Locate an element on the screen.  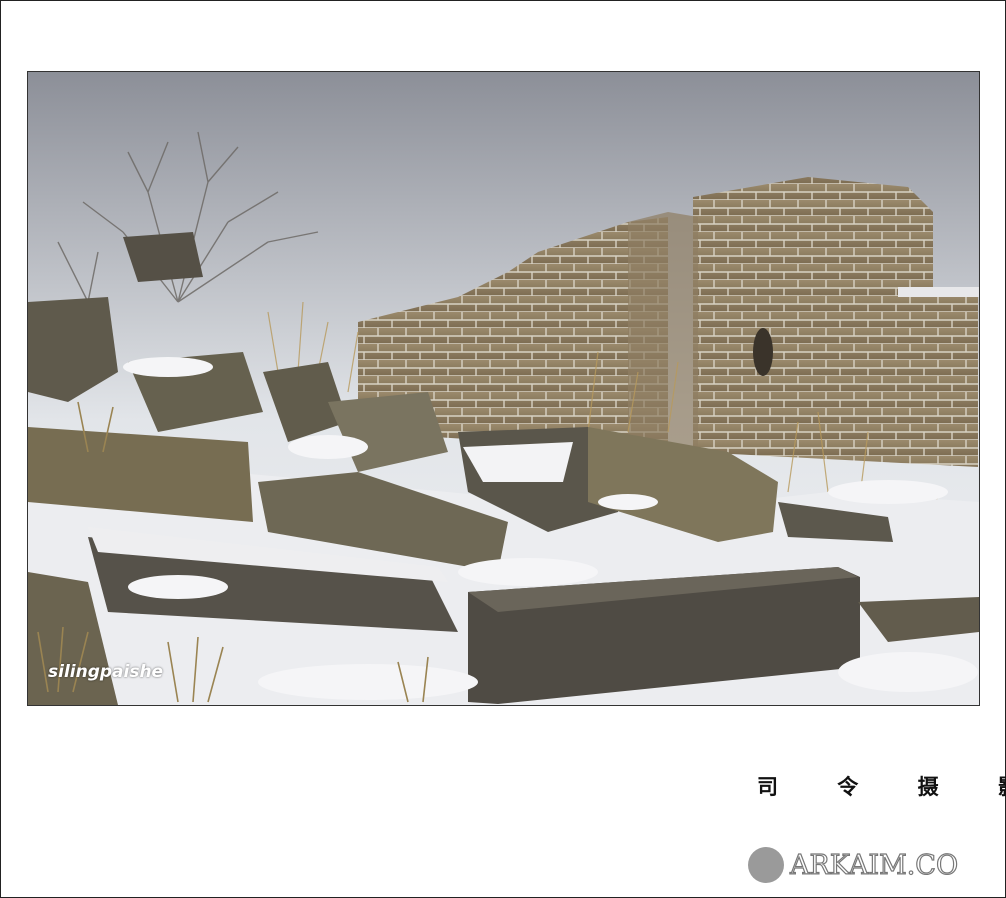
photographer-caption: 司 令 摄 影 is located at coordinates (881, 786).